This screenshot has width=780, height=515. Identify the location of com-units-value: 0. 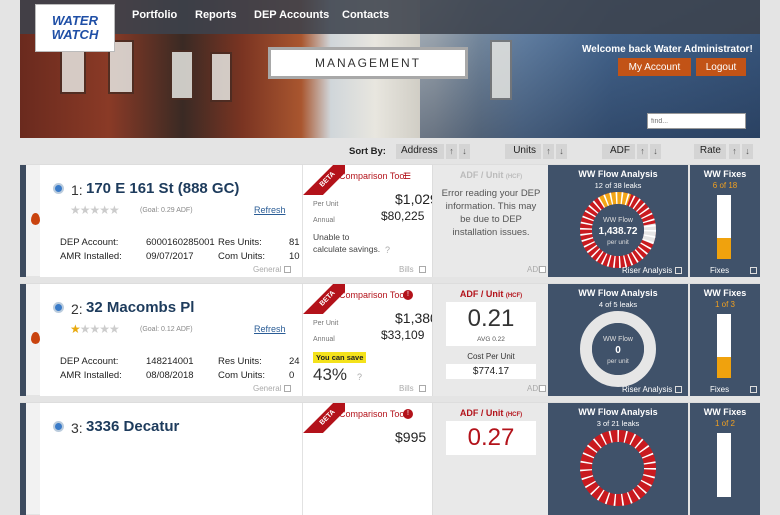
(292, 375).